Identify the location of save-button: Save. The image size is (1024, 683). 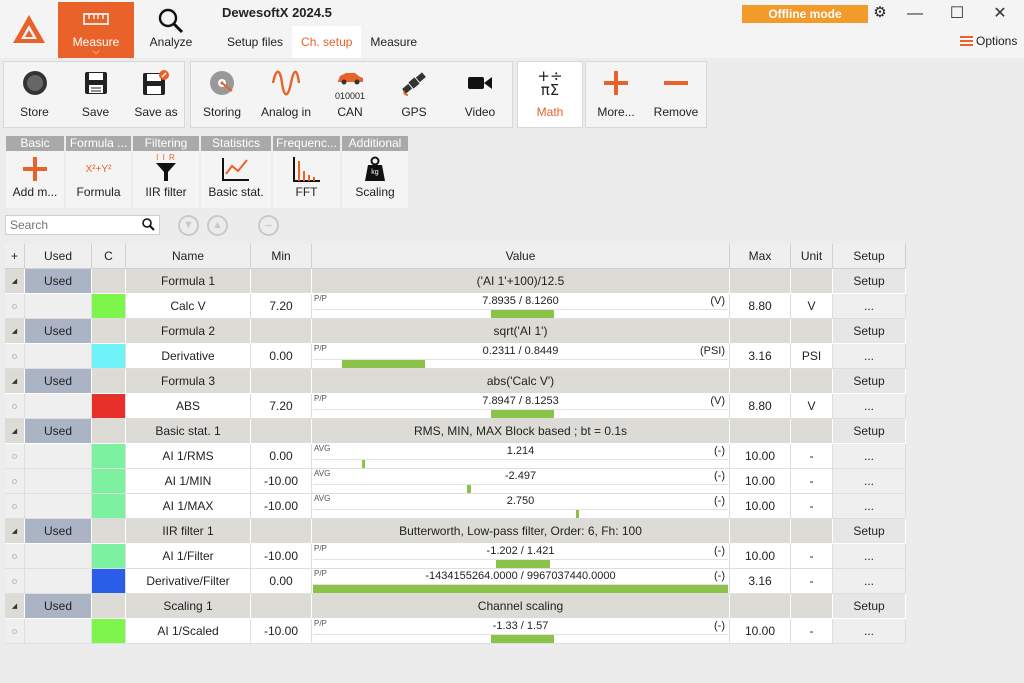
(95, 94).